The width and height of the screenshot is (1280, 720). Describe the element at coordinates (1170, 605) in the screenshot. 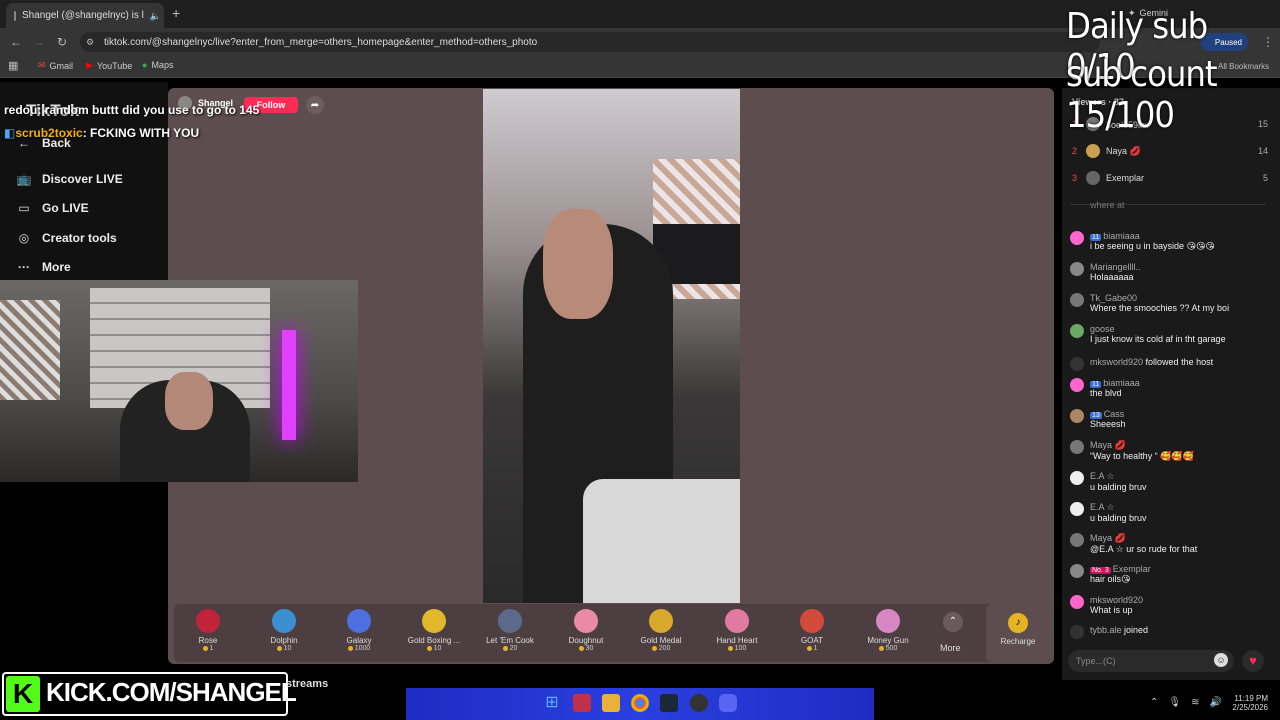

I see `chat-message: mksworld920 What is up` at that location.